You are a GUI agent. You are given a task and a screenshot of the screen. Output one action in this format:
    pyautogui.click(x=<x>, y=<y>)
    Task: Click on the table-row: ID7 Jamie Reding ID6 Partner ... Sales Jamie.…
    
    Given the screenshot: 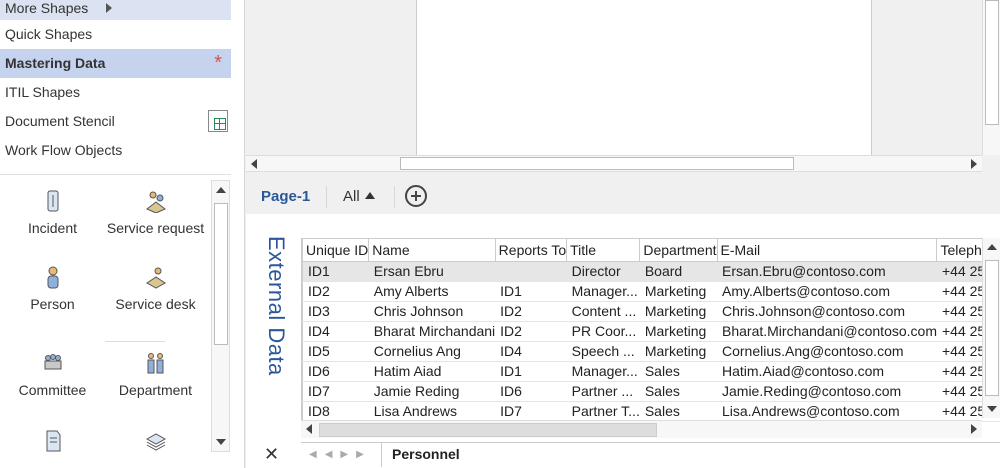 What is the action you would take?
    pyautogui.click(x=651, y=391)
    